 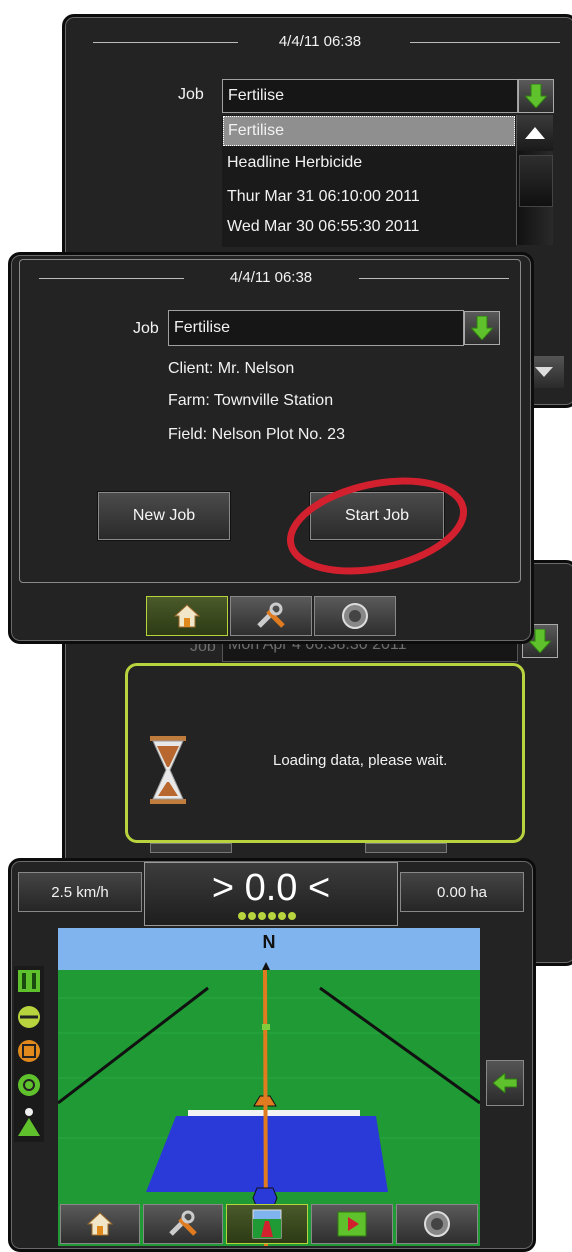 What do you see at coordinates (271, 888) in the screenshot?
I see `cross-track-error: > 0.0 <` at bounding box center [271, 888].